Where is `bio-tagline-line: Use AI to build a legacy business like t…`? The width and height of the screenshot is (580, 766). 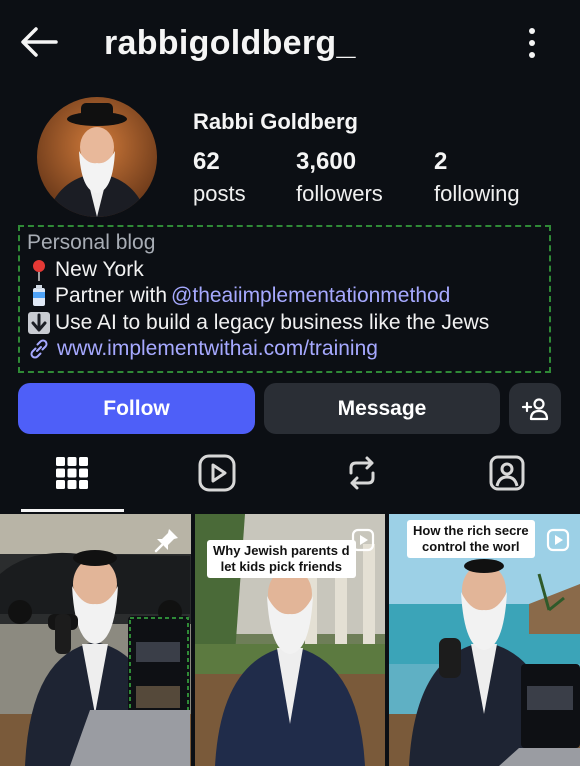 bio-tagline-line: Use AI to build a legacy business like t… is located at coordinates (288, 323).